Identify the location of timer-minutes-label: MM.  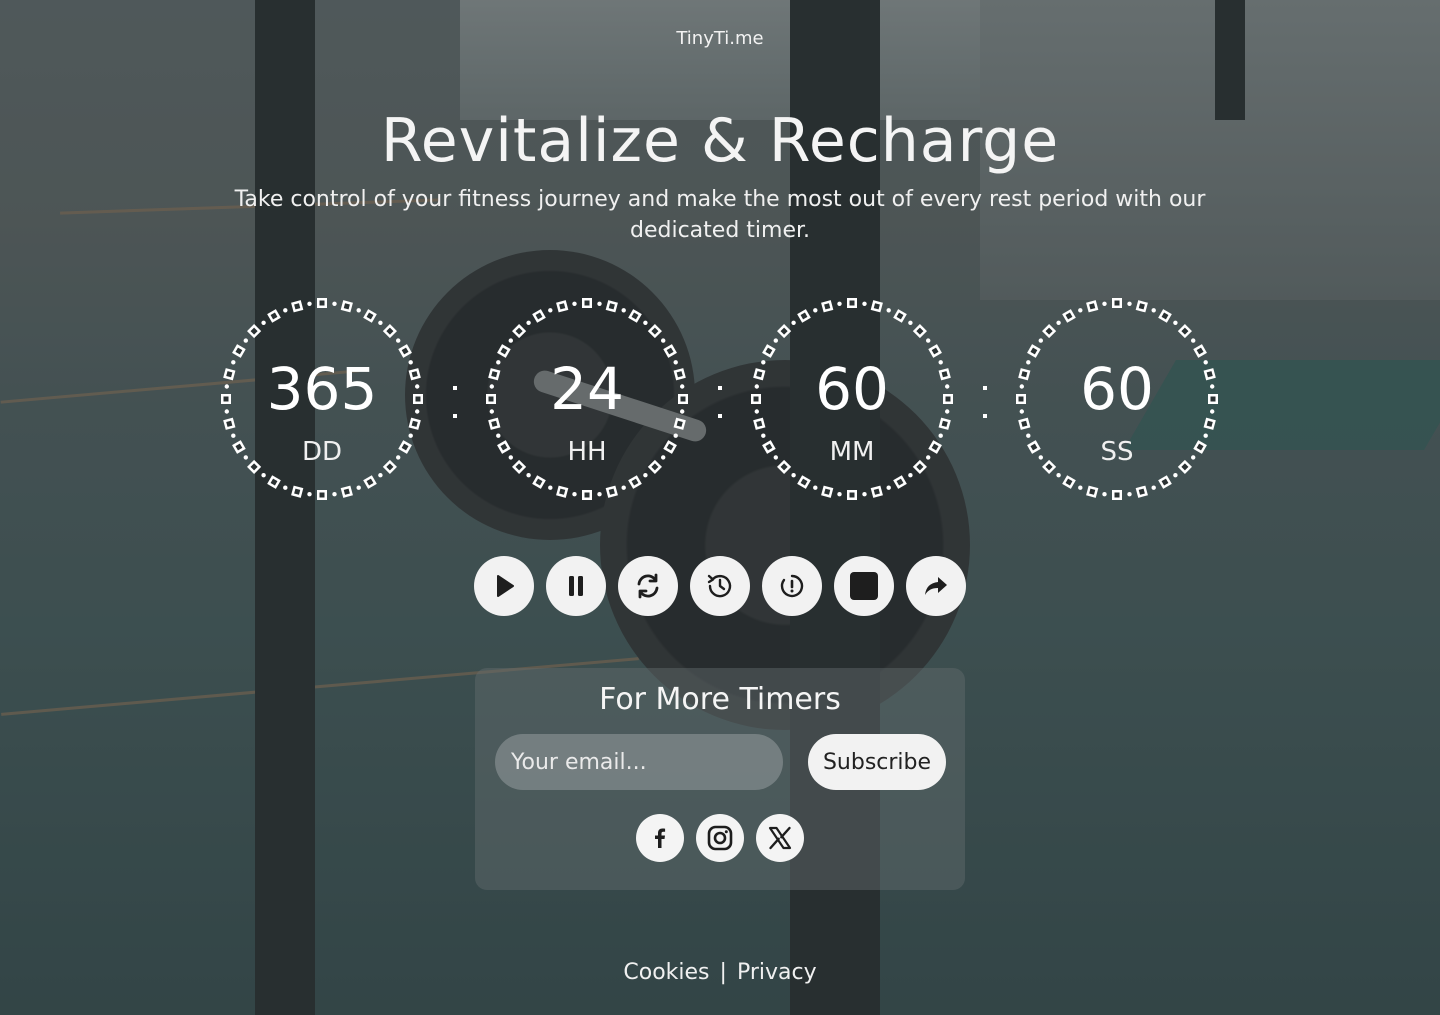
(852, 452).